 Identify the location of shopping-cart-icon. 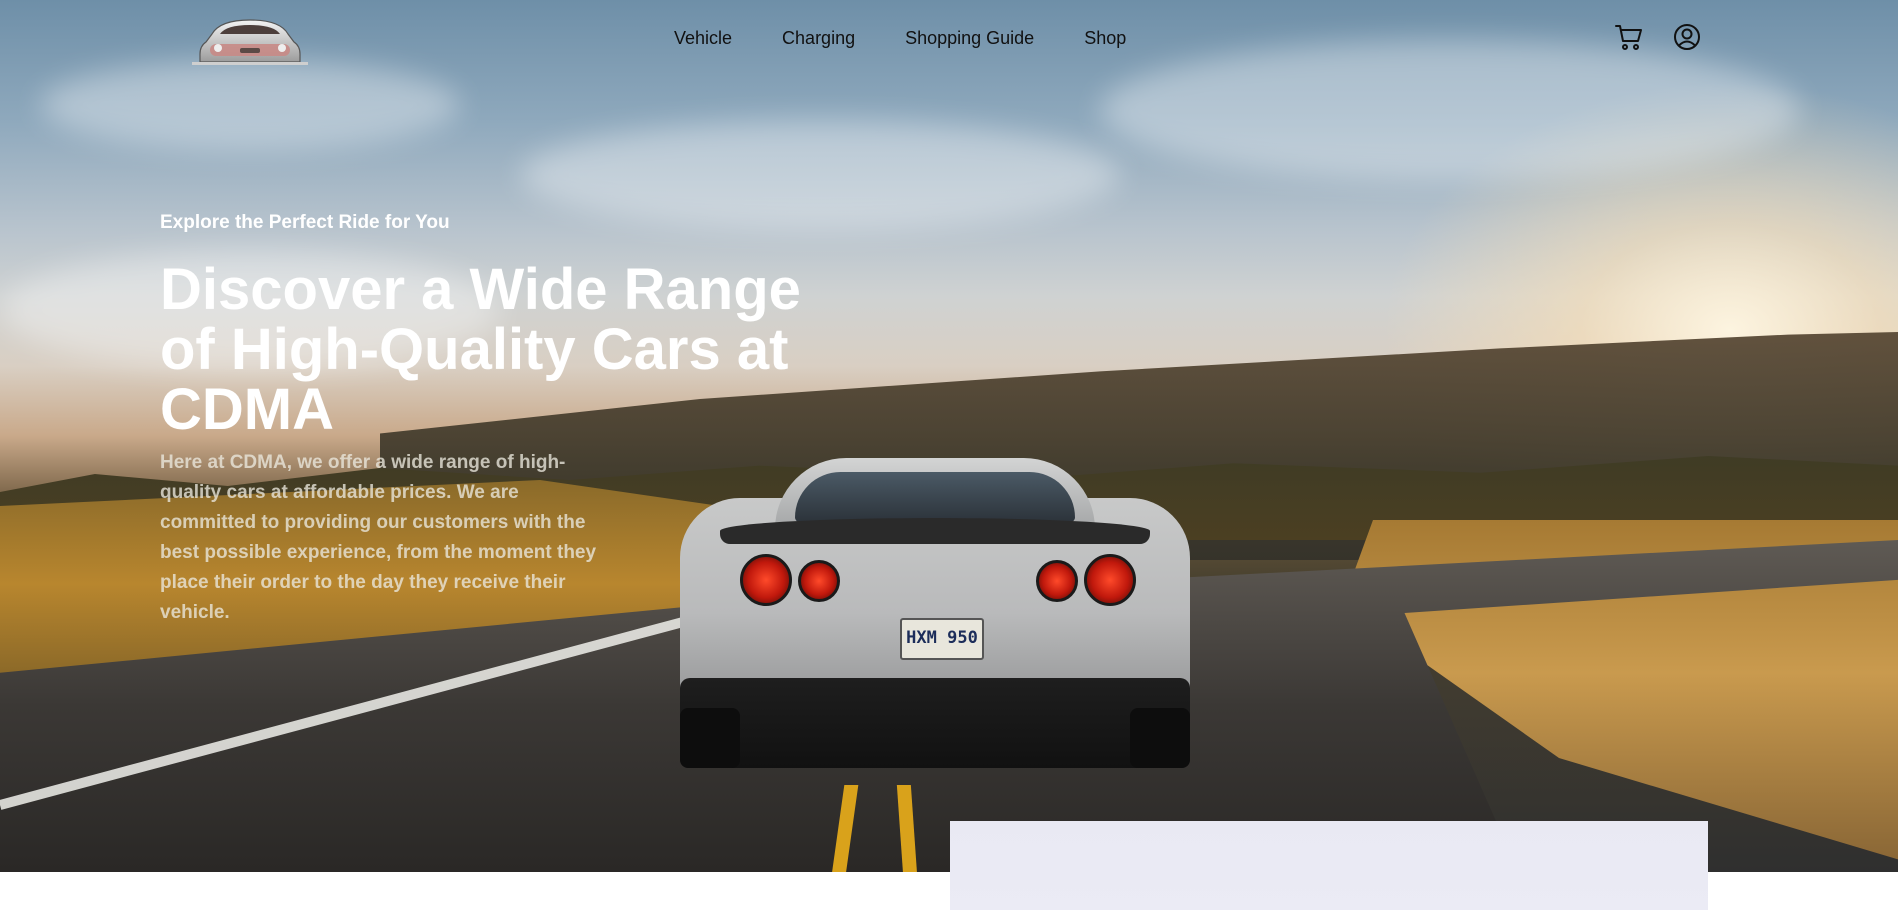
(1629, 37).